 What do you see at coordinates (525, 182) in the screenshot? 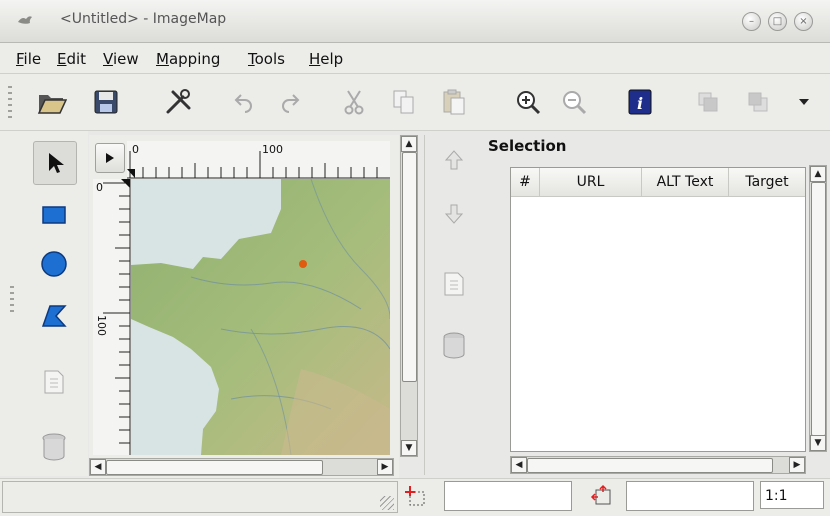
I see `column-header-number: #` at bounding box center [525, 182].